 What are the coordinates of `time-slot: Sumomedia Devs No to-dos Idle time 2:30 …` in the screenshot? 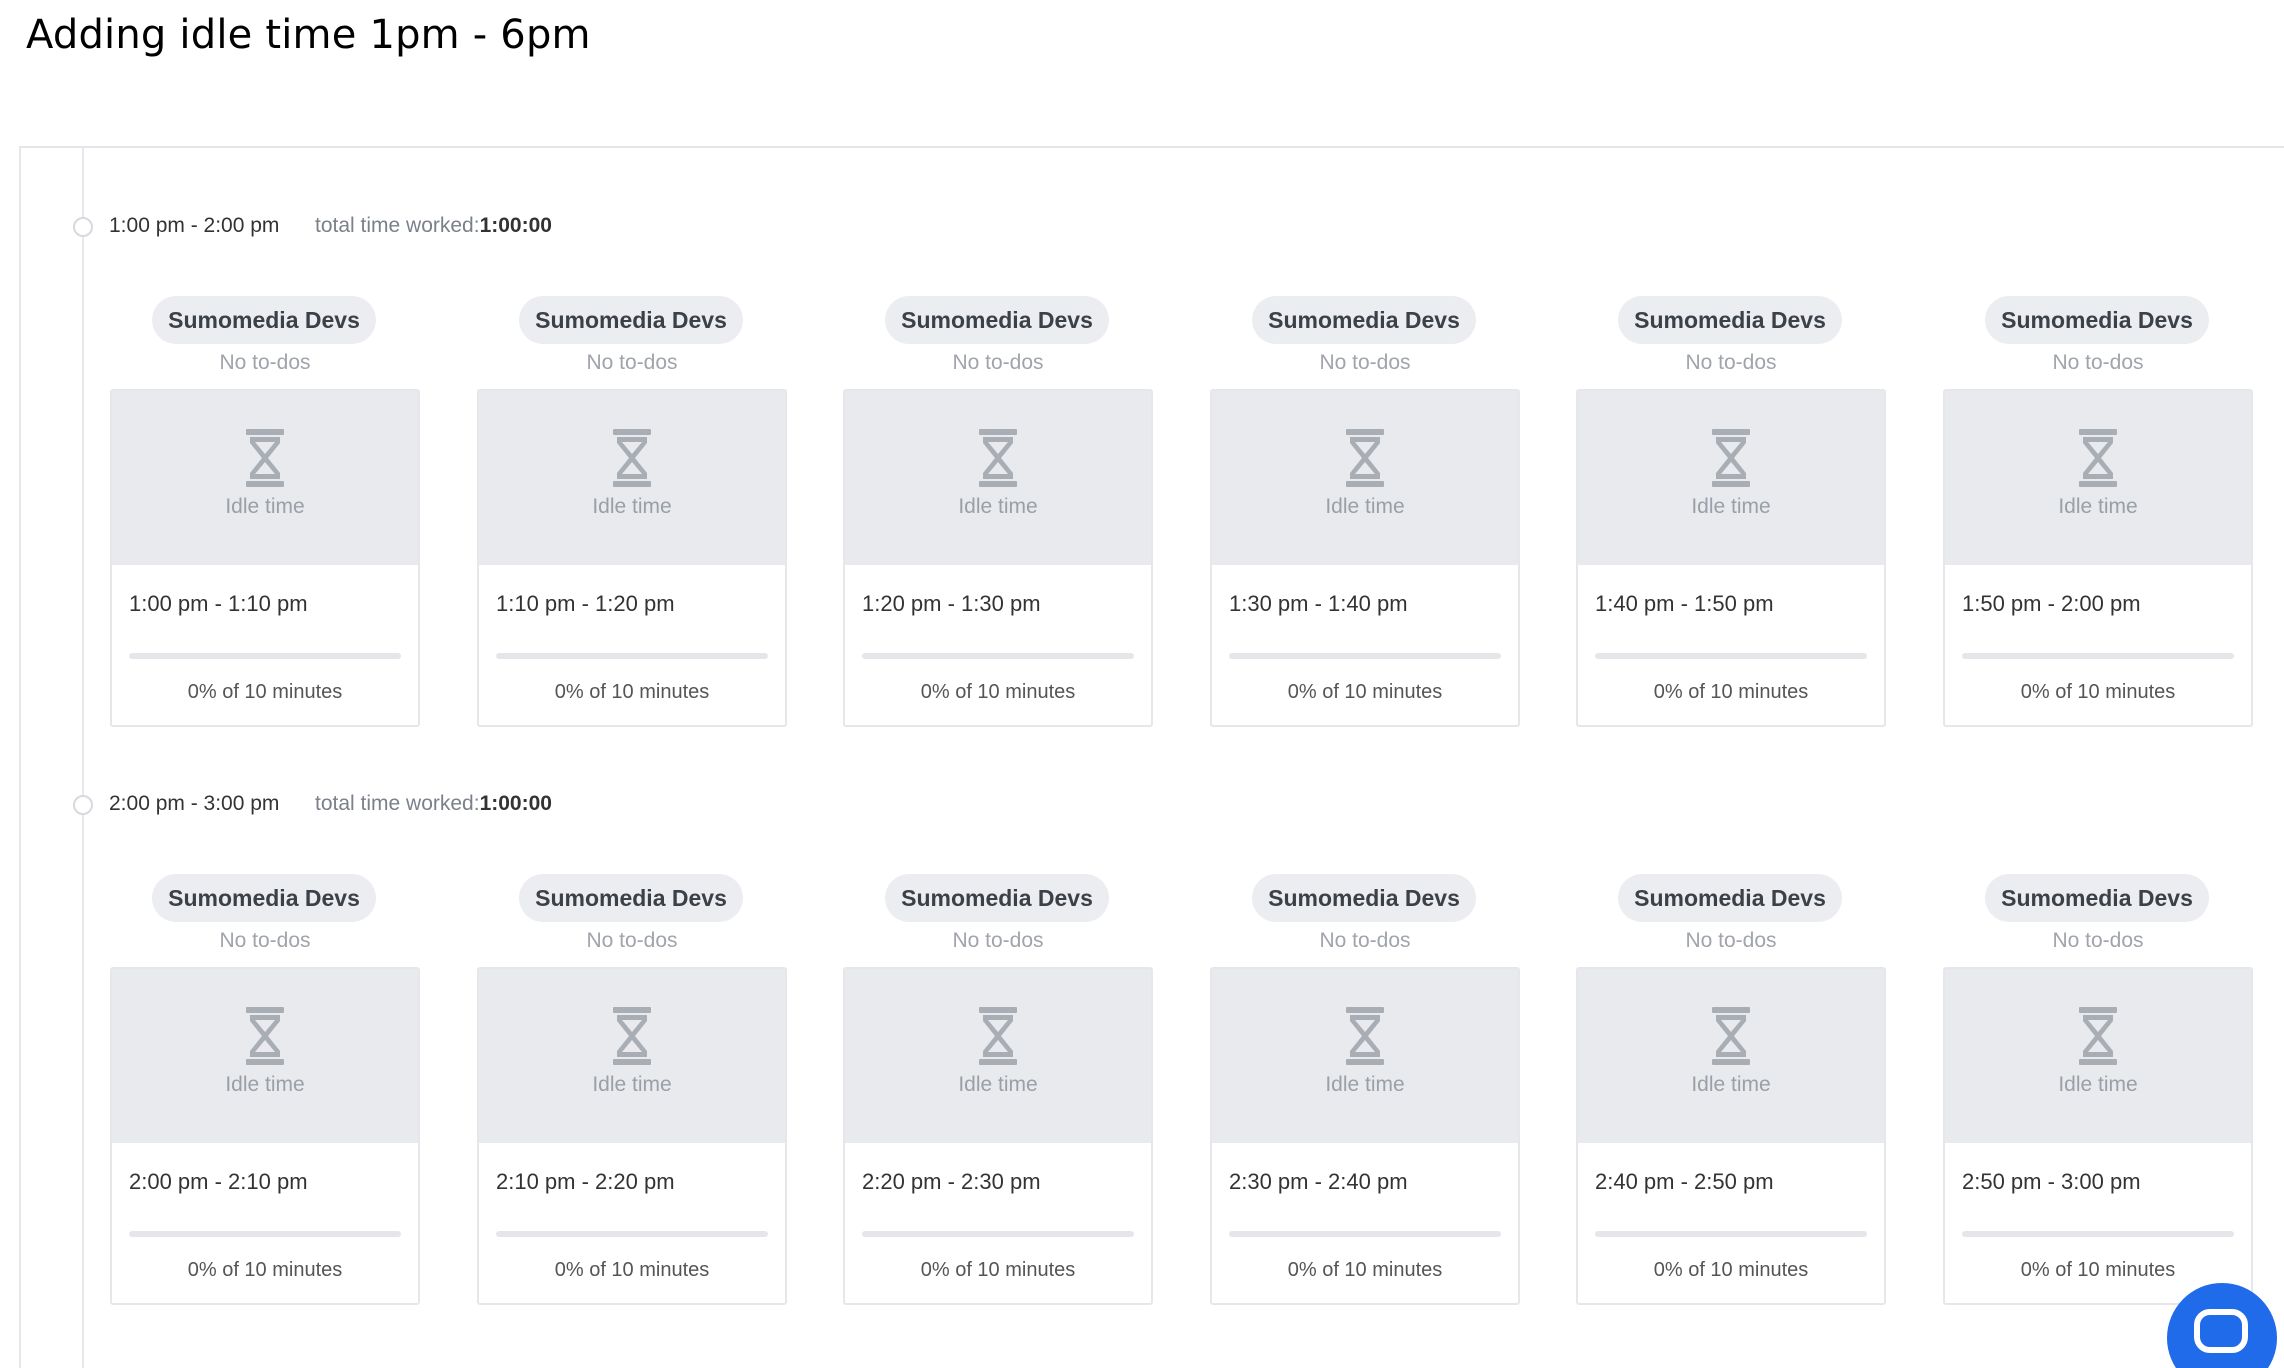 It's located at (1365, 1047).